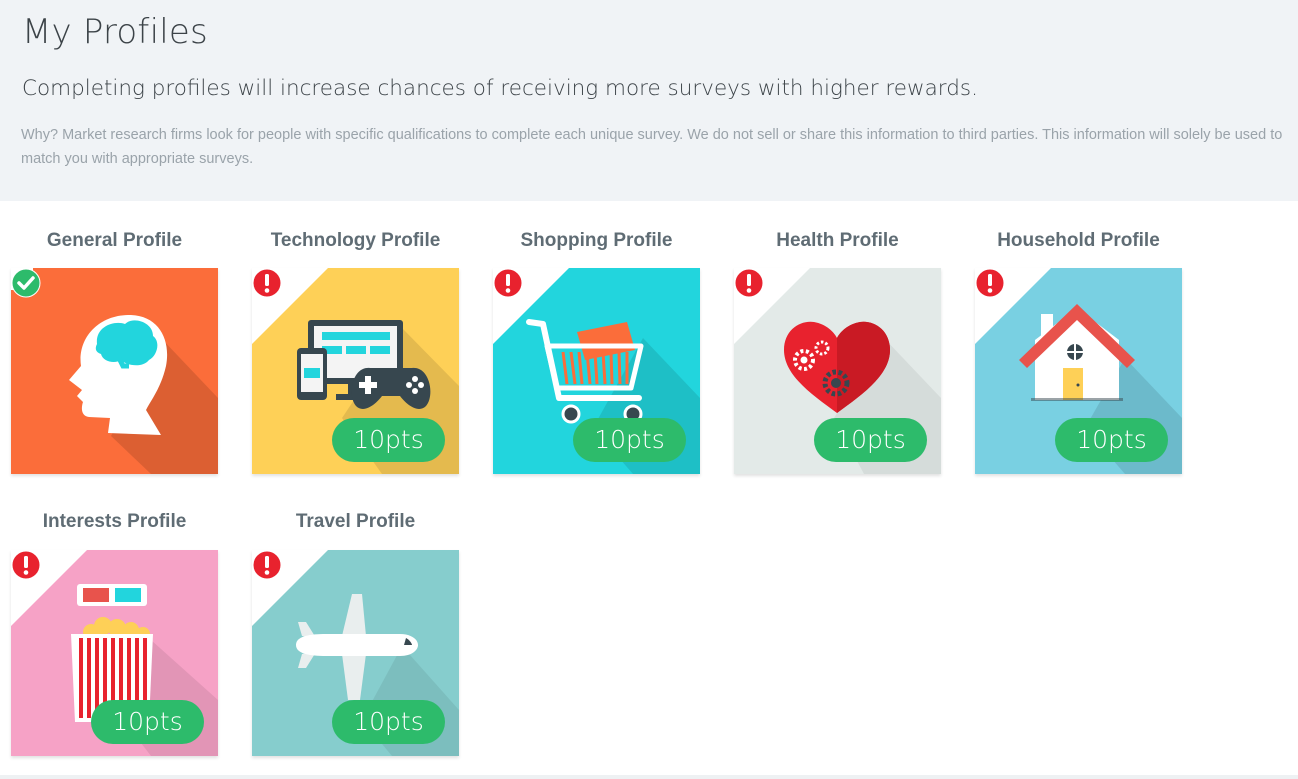 The image size is (1298, 779). Describe the element at coordinates (649, 777) in the screenshot. I see `bottom-divider` at that location.